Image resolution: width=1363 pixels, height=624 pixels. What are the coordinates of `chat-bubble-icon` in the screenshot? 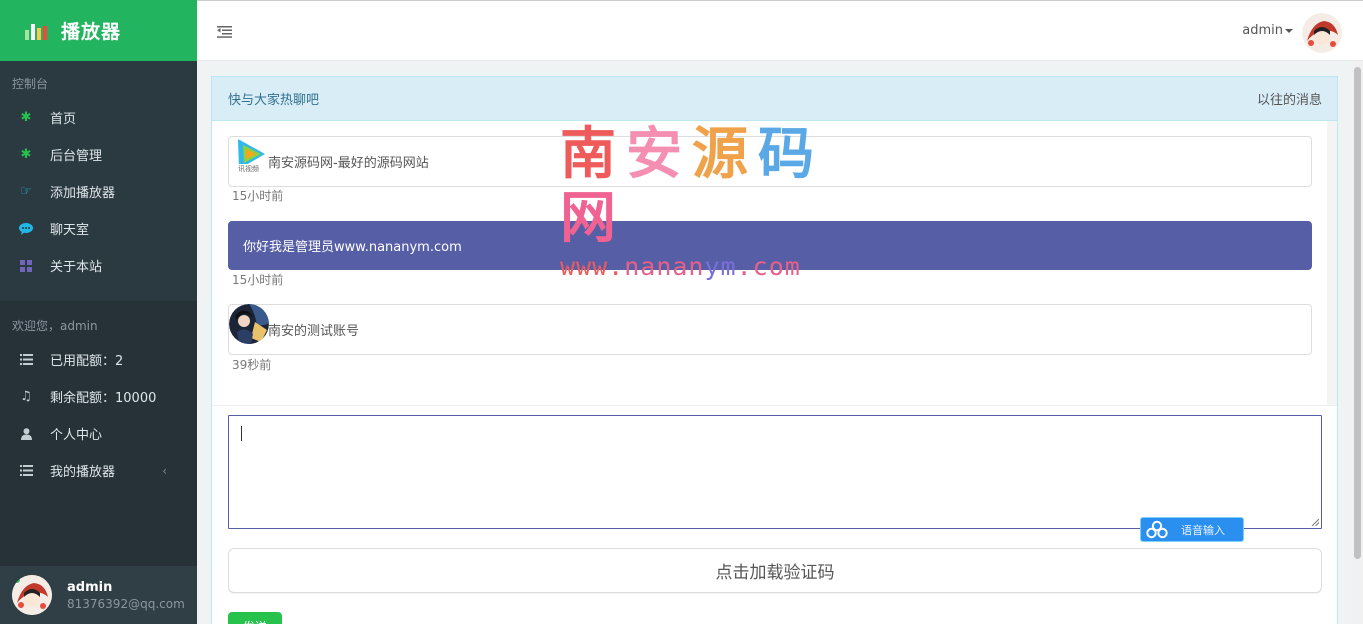 It's located at (26, 229).